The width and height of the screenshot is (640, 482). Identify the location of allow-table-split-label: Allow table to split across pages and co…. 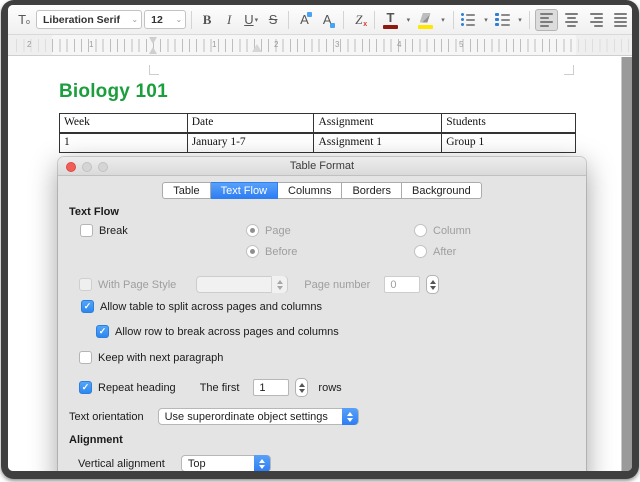
(211, 306).